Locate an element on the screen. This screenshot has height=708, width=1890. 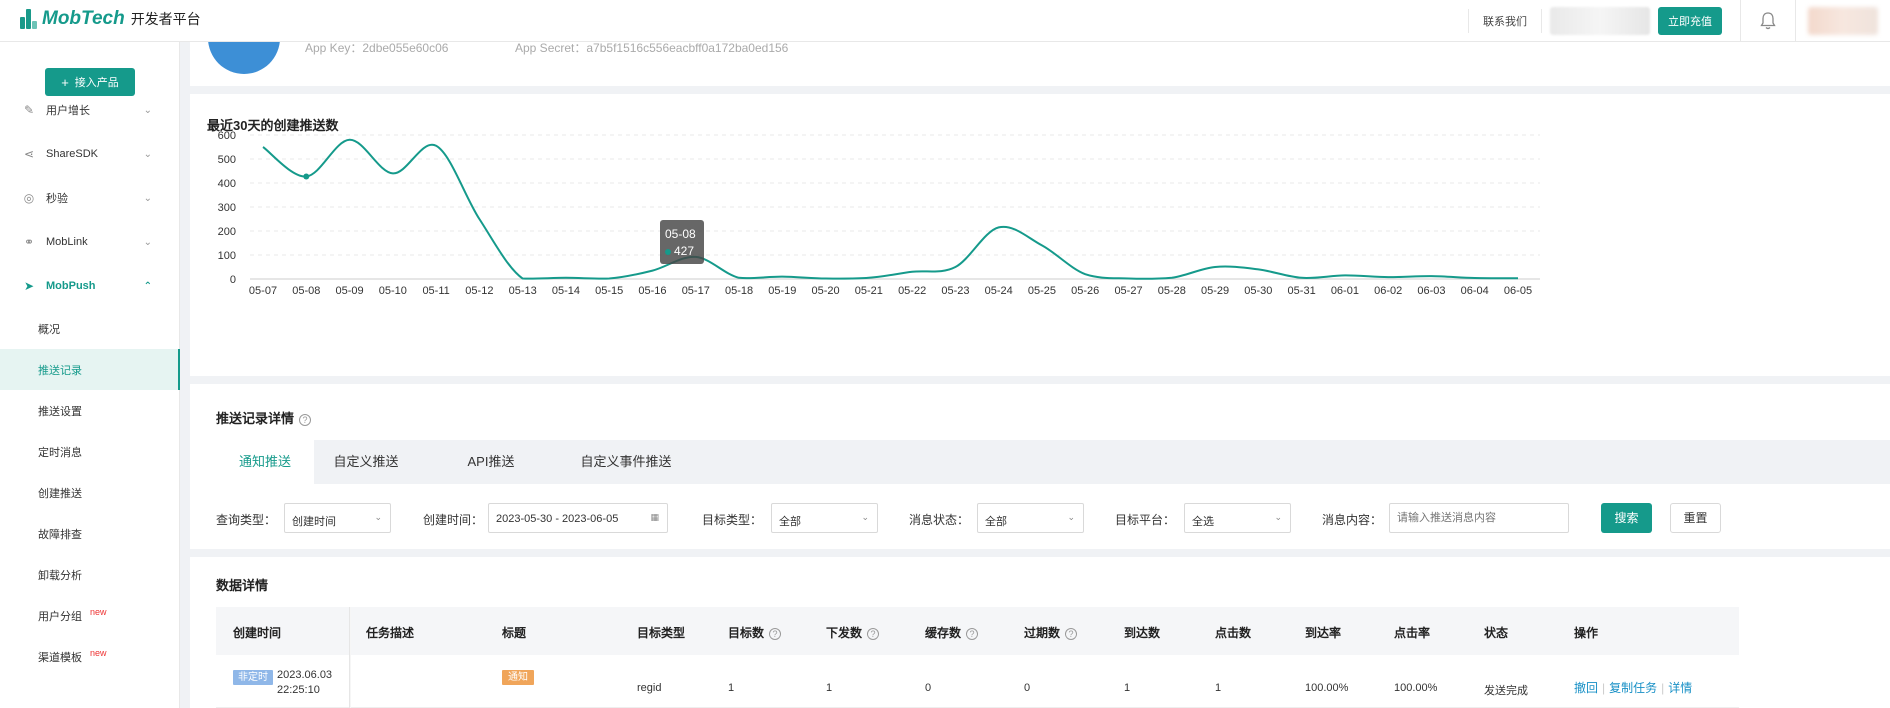
date-range-picker: 2023-05-30 - 2023-06-05 ▦ is located at coordinates (578, 518).